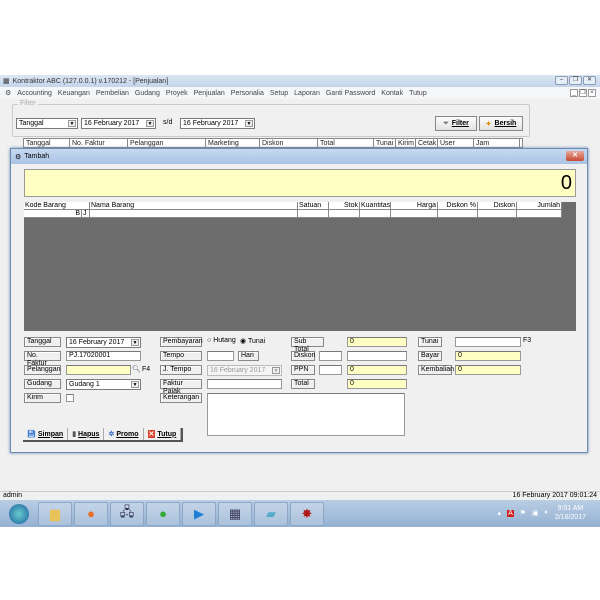 This screenshot has height=600, width=600. I want to click on tunai-radio: ◉ Tunai, so click(252, 341).